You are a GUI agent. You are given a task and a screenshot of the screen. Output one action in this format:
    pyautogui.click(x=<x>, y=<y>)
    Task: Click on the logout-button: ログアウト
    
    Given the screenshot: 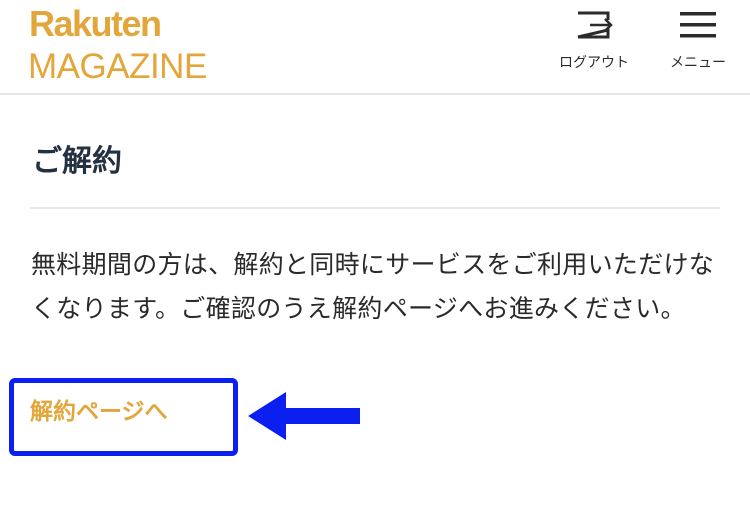 What is the action you would take?
    pyautogui.click(x=594, y=41)
    